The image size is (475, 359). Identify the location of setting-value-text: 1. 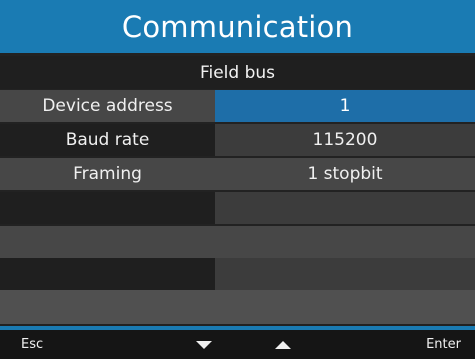
(345, 106).